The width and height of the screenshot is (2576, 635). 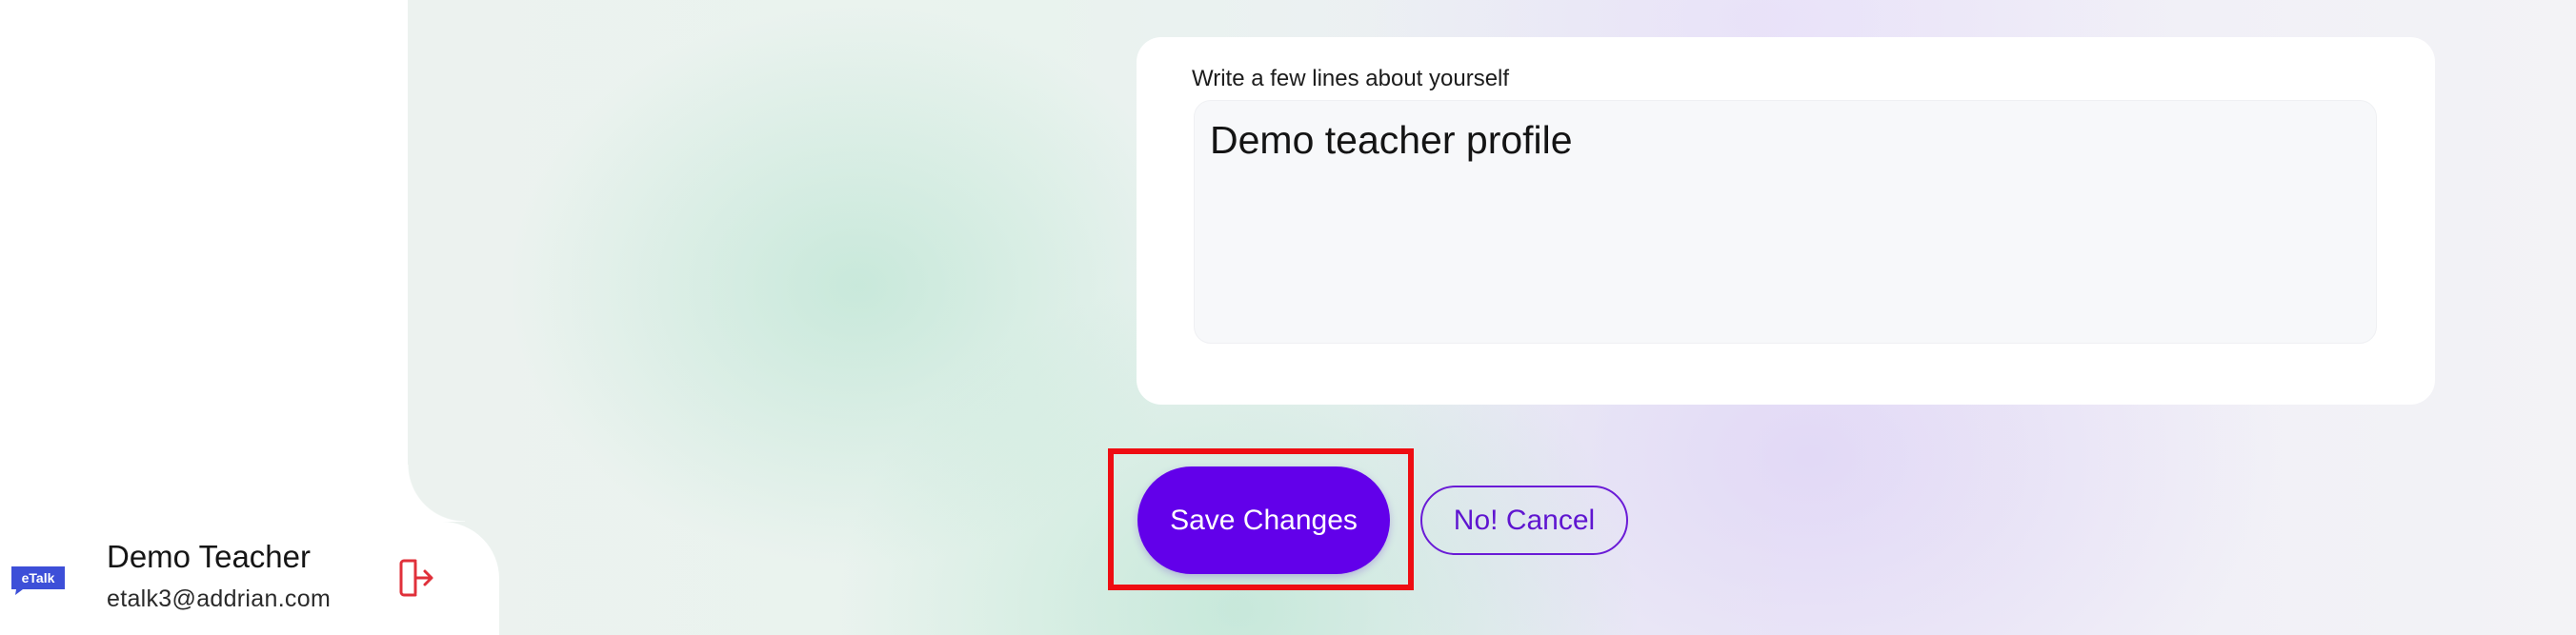 What do you see at coordinates (437, 493) in the screenshot?
I see `sidebar-corner` at bounding box center [437, 493].